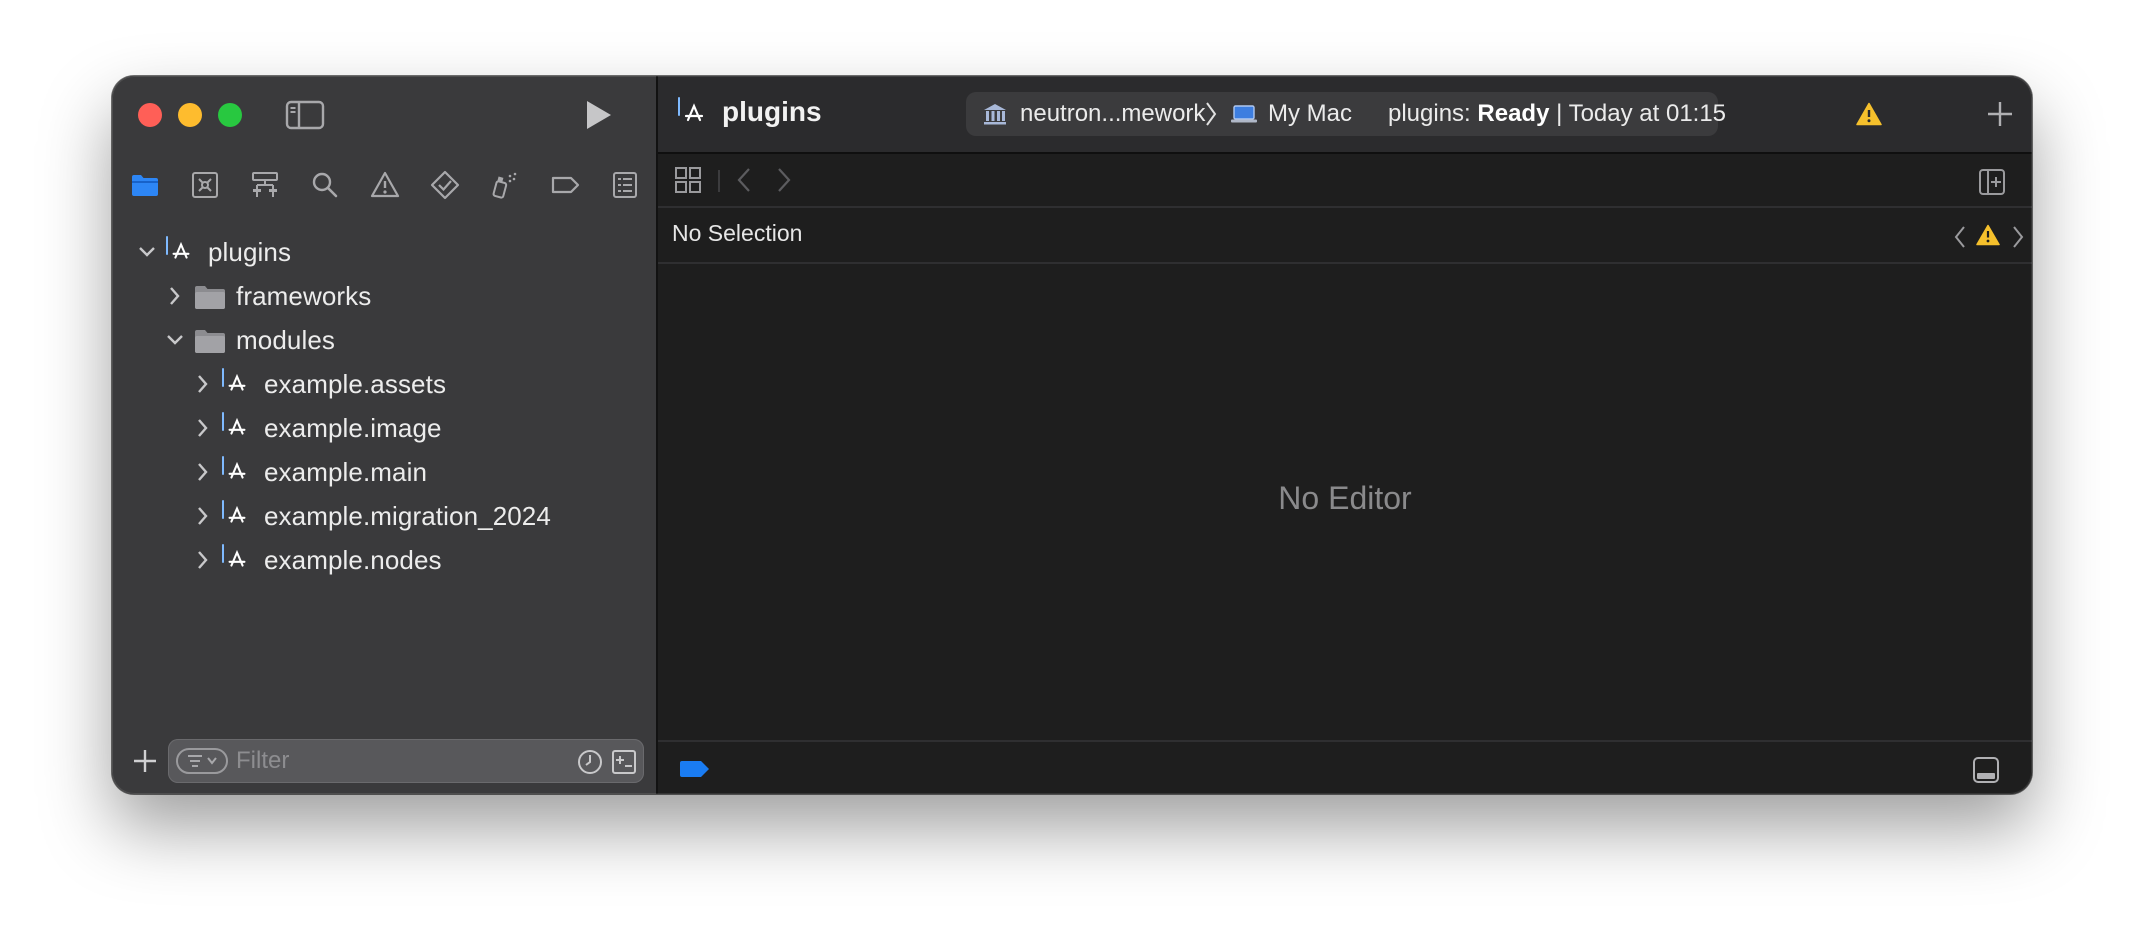 The width and height of the screenshot is (2144, 944). I want to click on run-destination-selector: My Mac, so click(1310, 114).